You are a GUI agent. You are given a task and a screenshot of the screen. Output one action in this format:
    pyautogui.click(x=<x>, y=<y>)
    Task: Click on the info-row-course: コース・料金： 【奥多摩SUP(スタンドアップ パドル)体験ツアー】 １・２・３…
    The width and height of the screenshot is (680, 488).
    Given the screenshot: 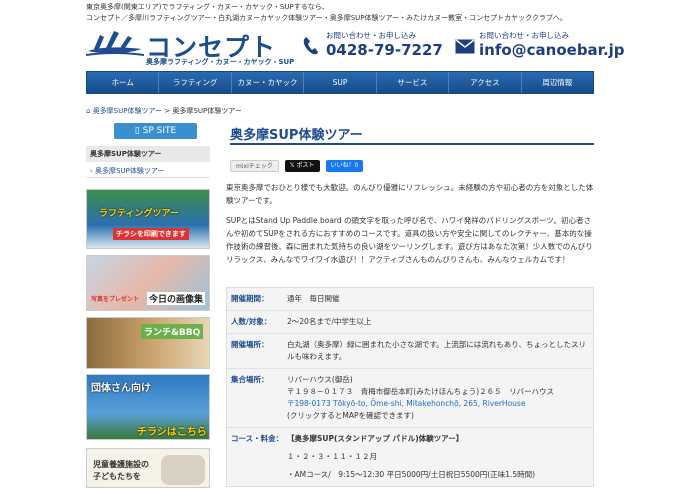 What is the action you would take?
    pyautogui.click(x=410, y=457)
    